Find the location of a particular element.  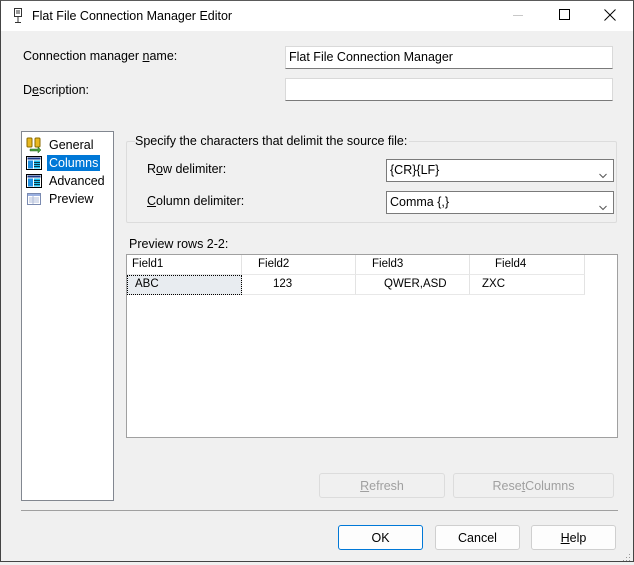

button-label: OK is located at coordinates (380, 537).